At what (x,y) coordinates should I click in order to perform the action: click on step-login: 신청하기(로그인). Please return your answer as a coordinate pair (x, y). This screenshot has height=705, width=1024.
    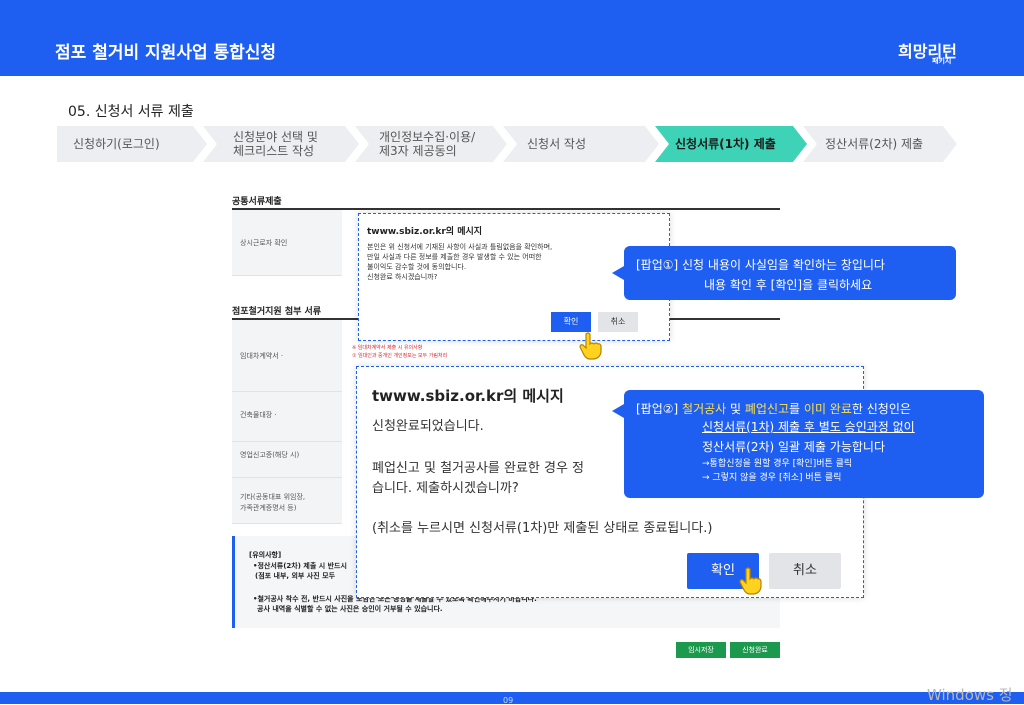
    Looking at the image, I should click on (132, 144).